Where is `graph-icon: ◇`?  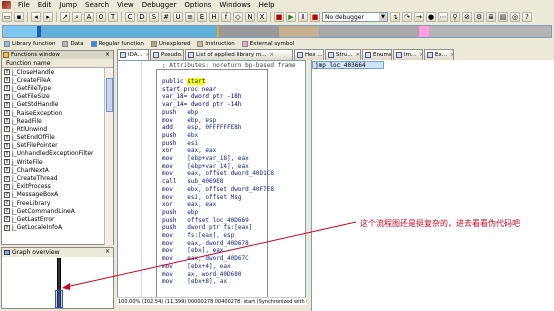
graph-icon: ◇ is located at coordinates (238, 17).